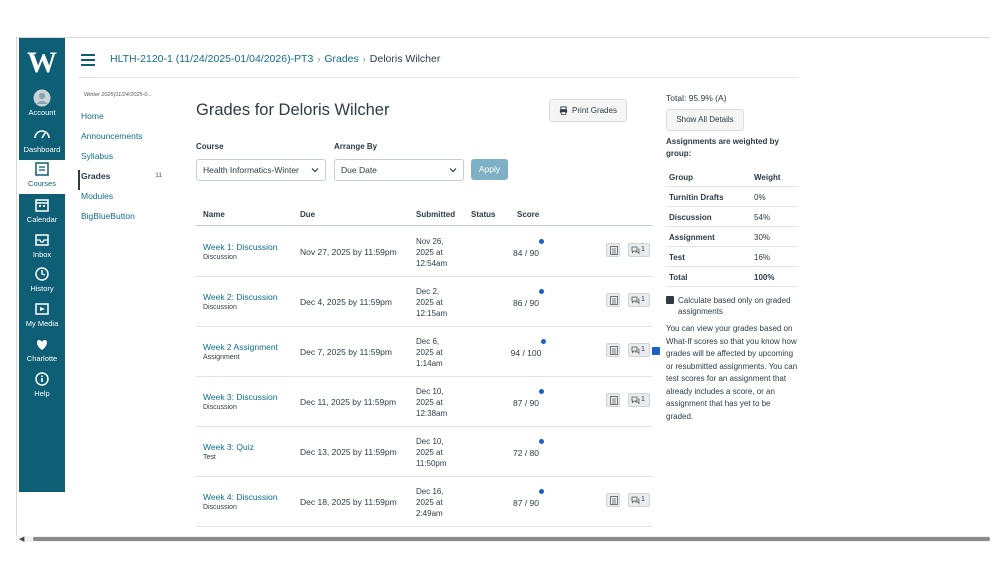 This screenshot has height=579, width=1000. I want to click on weights-row: Assignment 30%, so click(732, 237).